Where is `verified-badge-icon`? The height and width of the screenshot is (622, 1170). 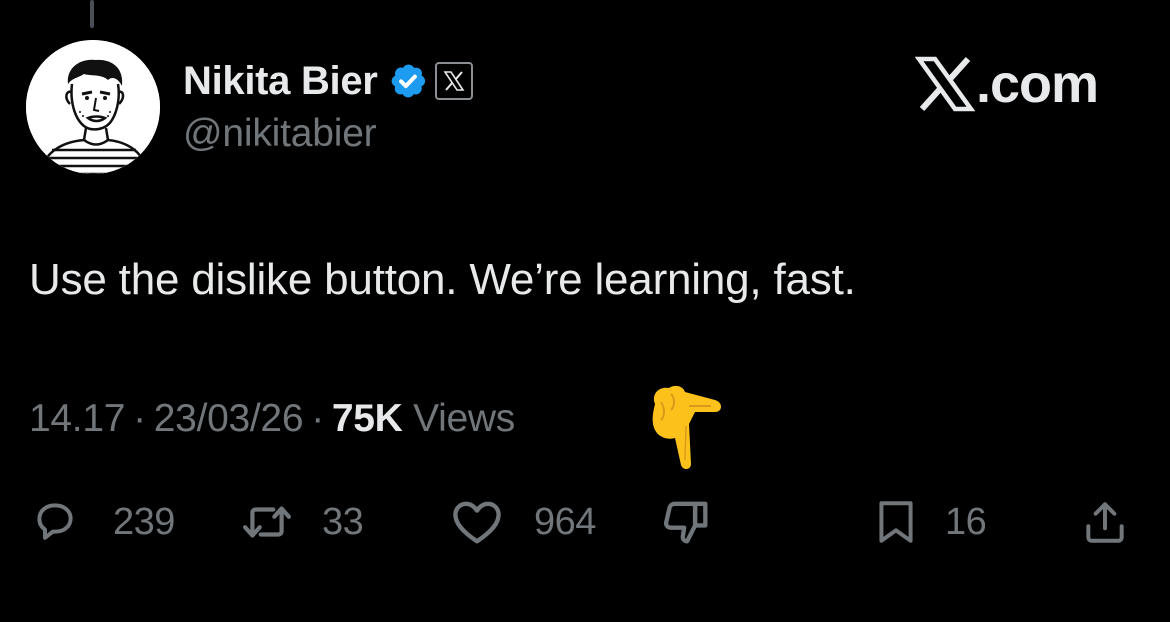
verified-badge-icon is located at coordinates (408, 81).